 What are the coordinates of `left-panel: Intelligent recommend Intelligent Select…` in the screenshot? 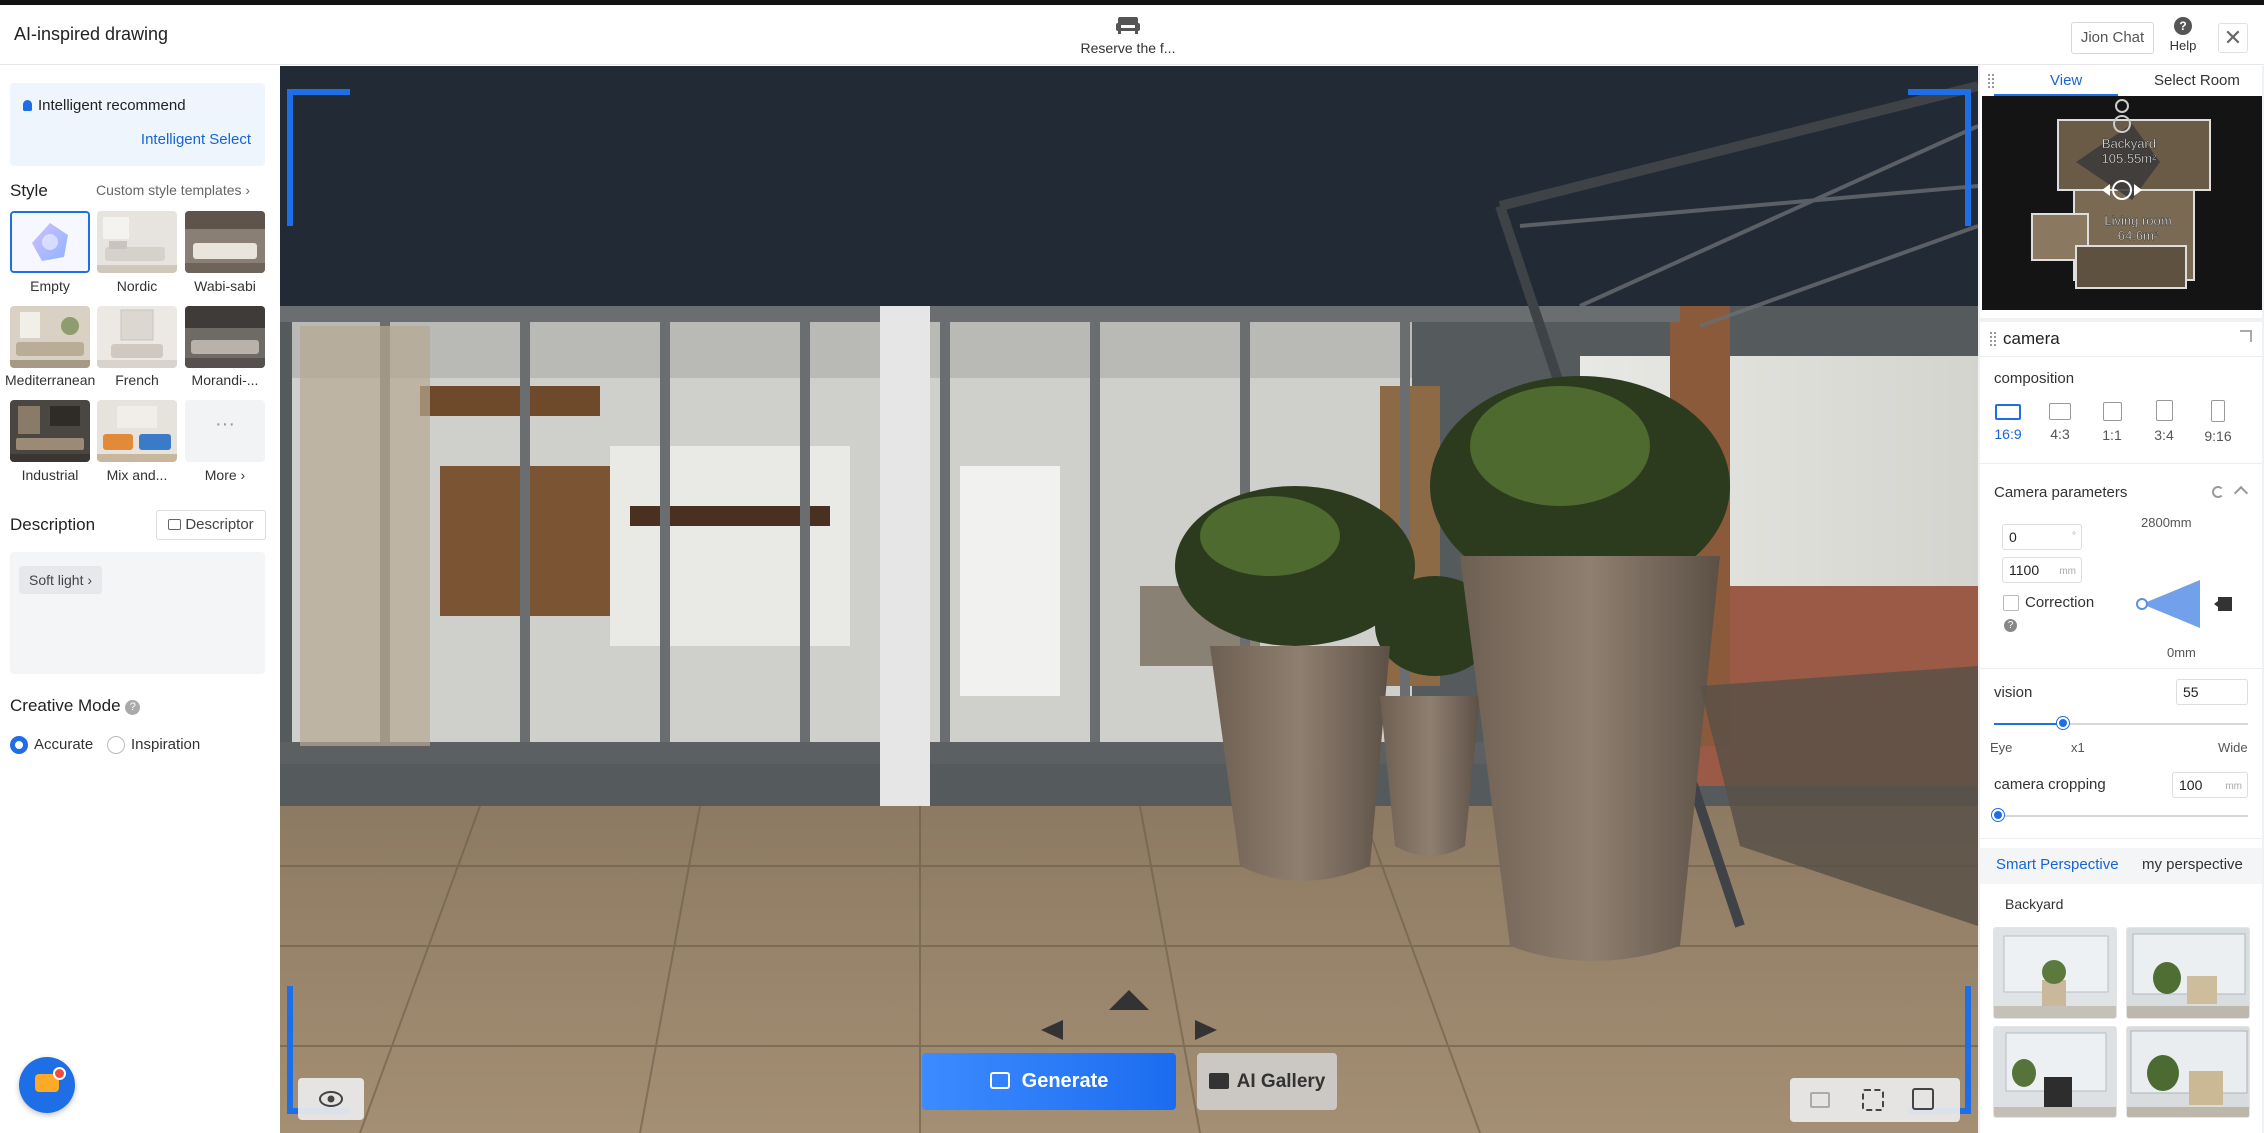 It's located at (140, 599).